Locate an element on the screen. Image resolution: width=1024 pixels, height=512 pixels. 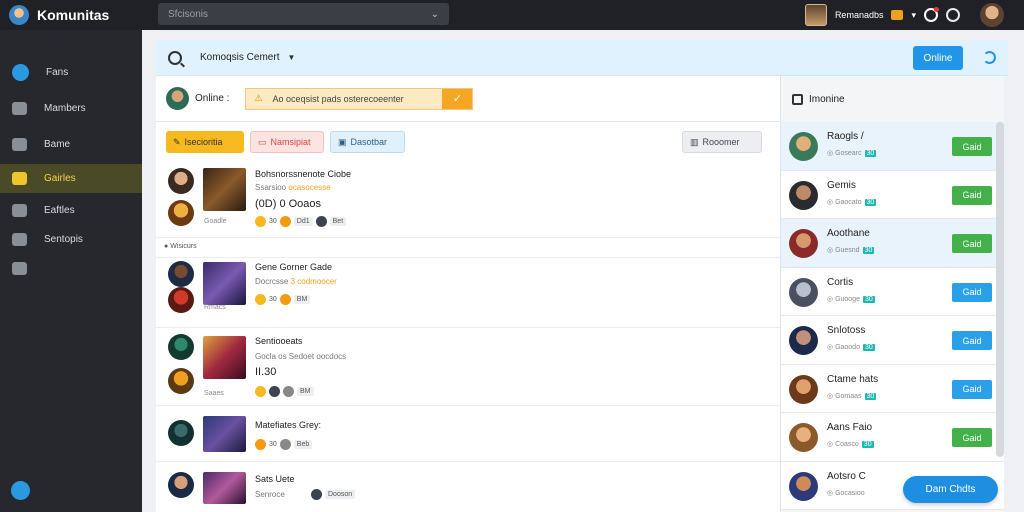
app-title: Komunitas is located at coordinates (73, 15).